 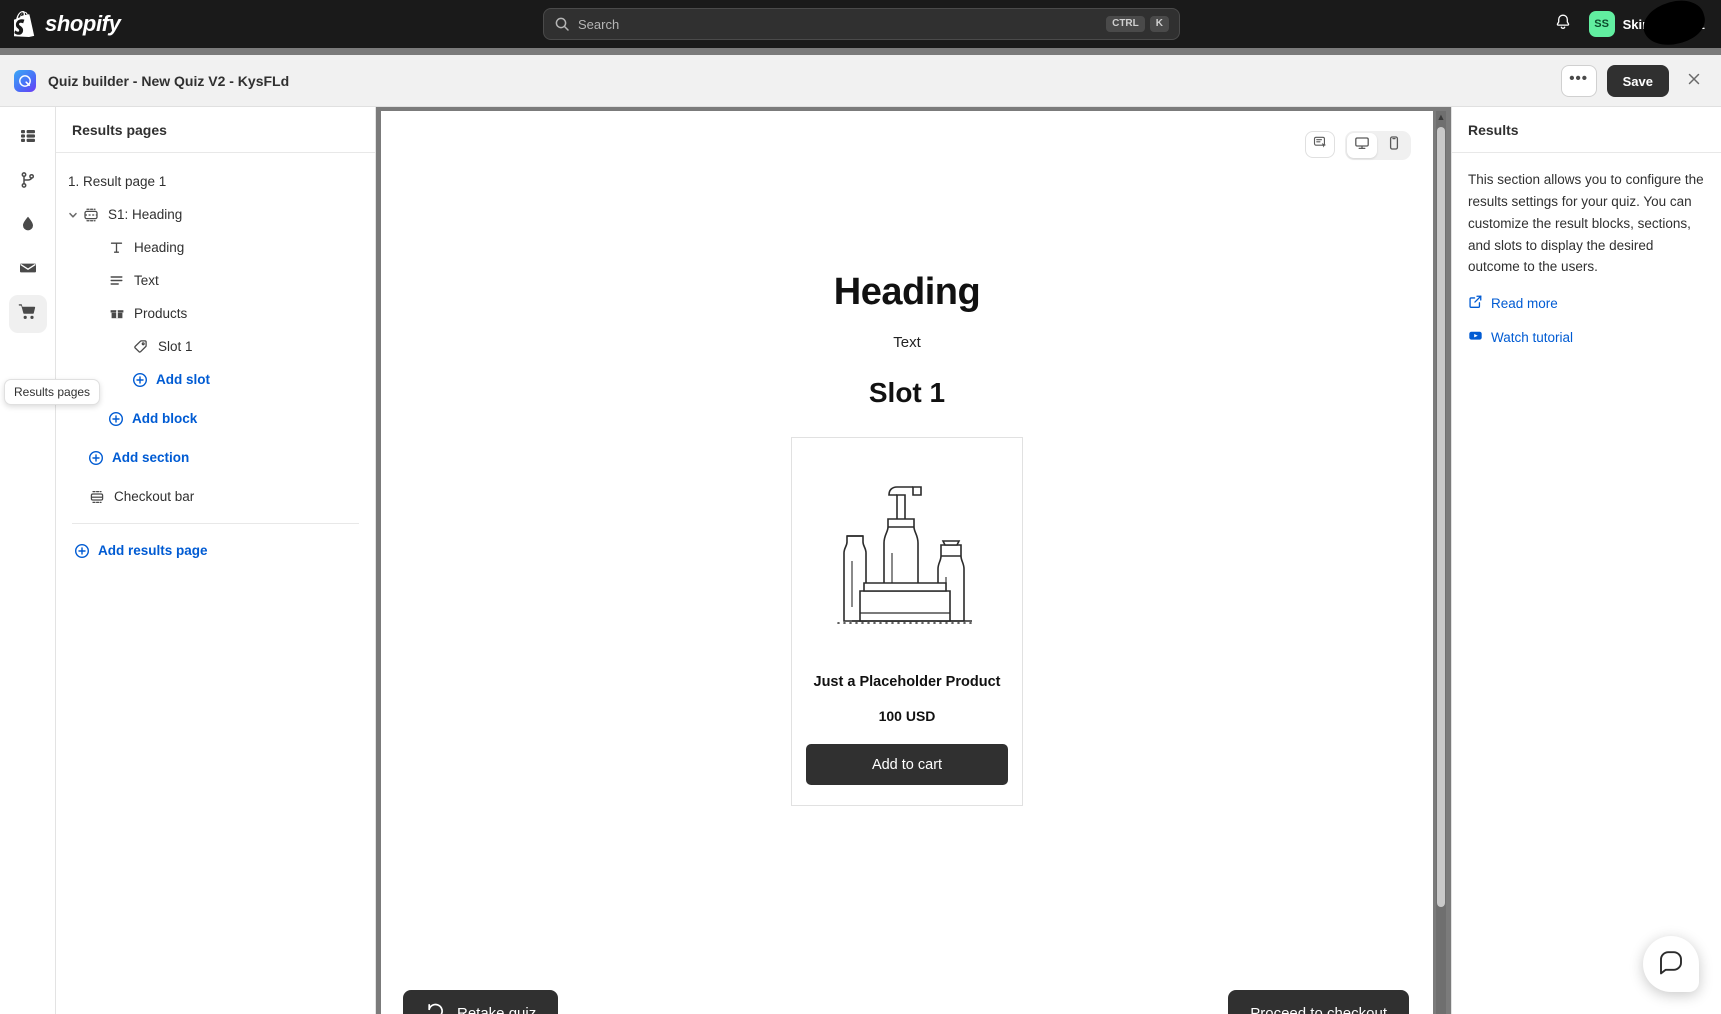 I want to click on section-label: S1: Heading, so click(x=145, y=214).